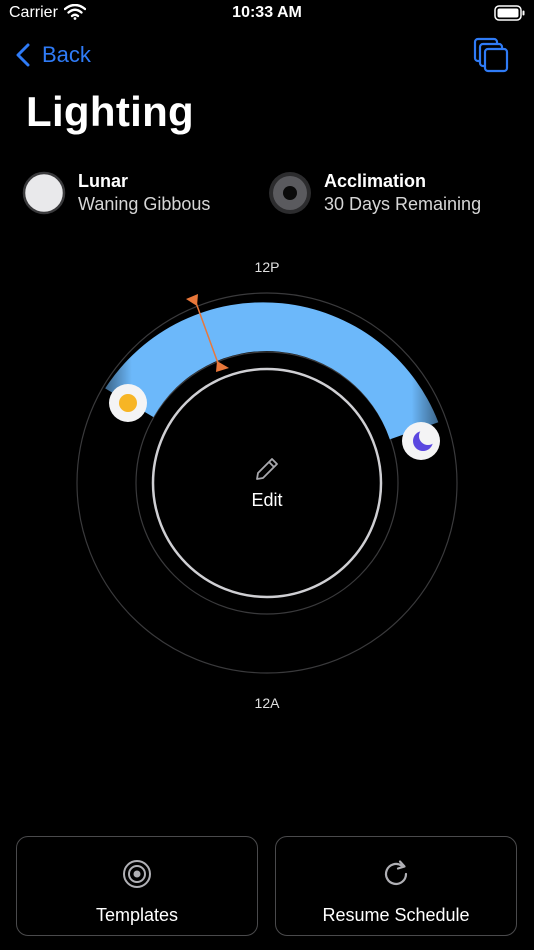  I want to click on sunset-handle, so click(421, 441).